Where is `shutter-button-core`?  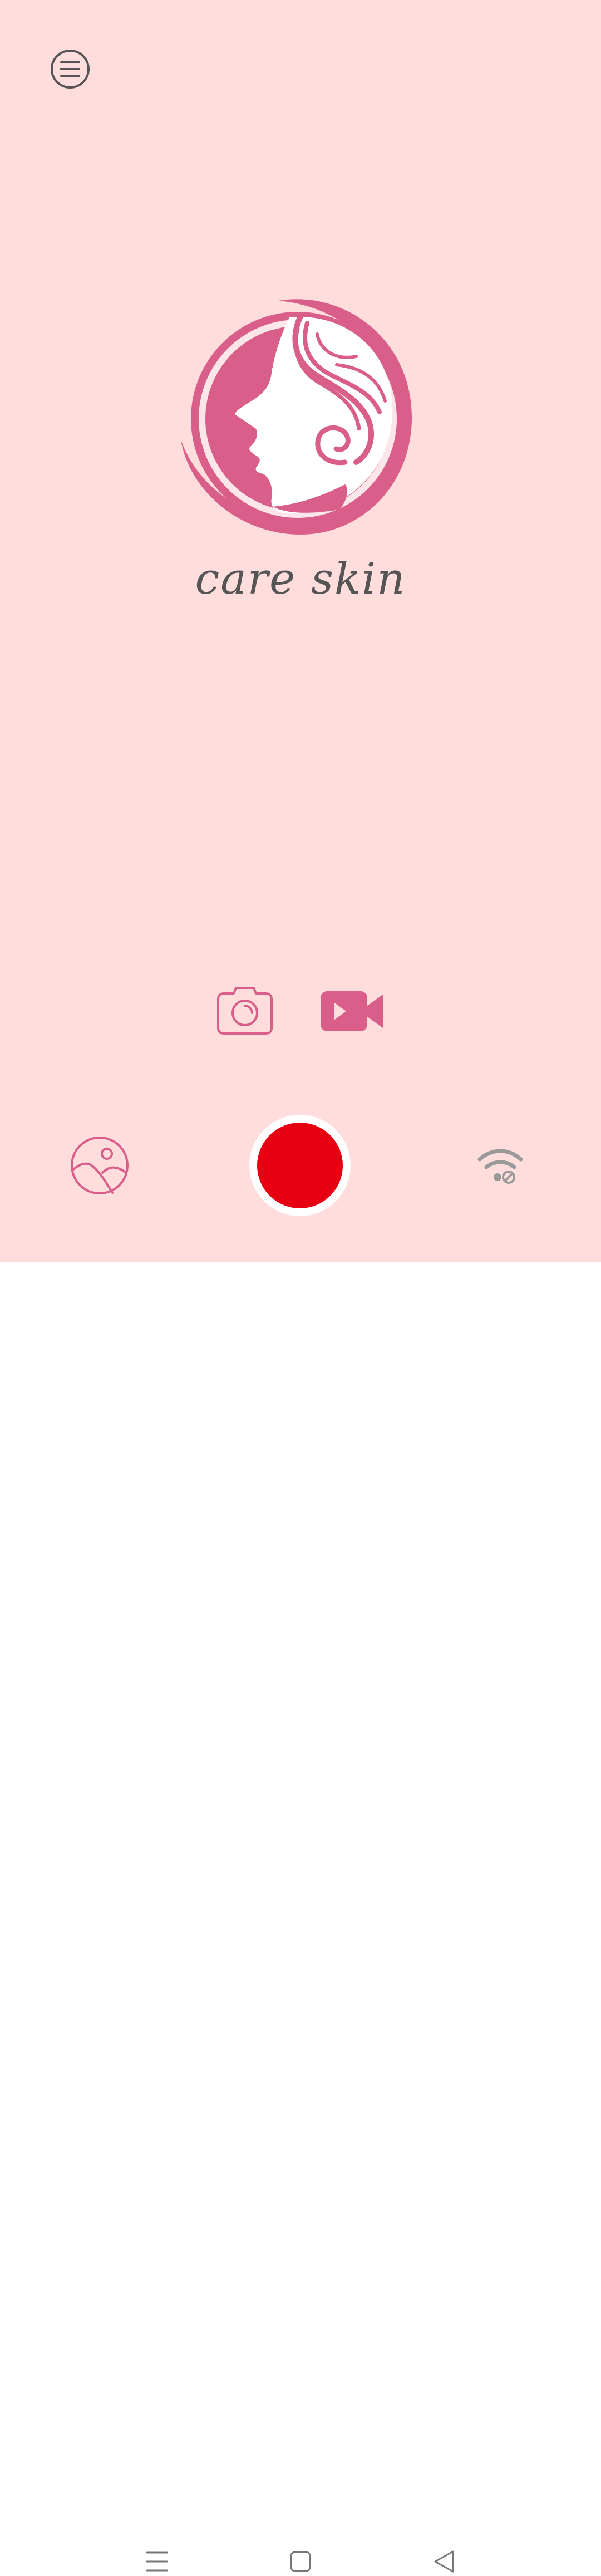 shutter-button-core is located at coordinates (300, 1165).